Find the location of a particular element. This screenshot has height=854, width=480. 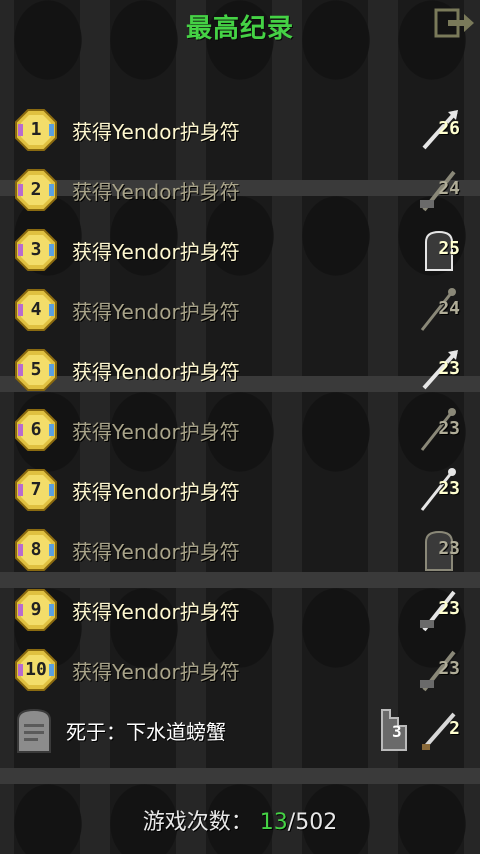

record-row: 3 获得Yendor护身符 25 is located at coordinates (240, 250).